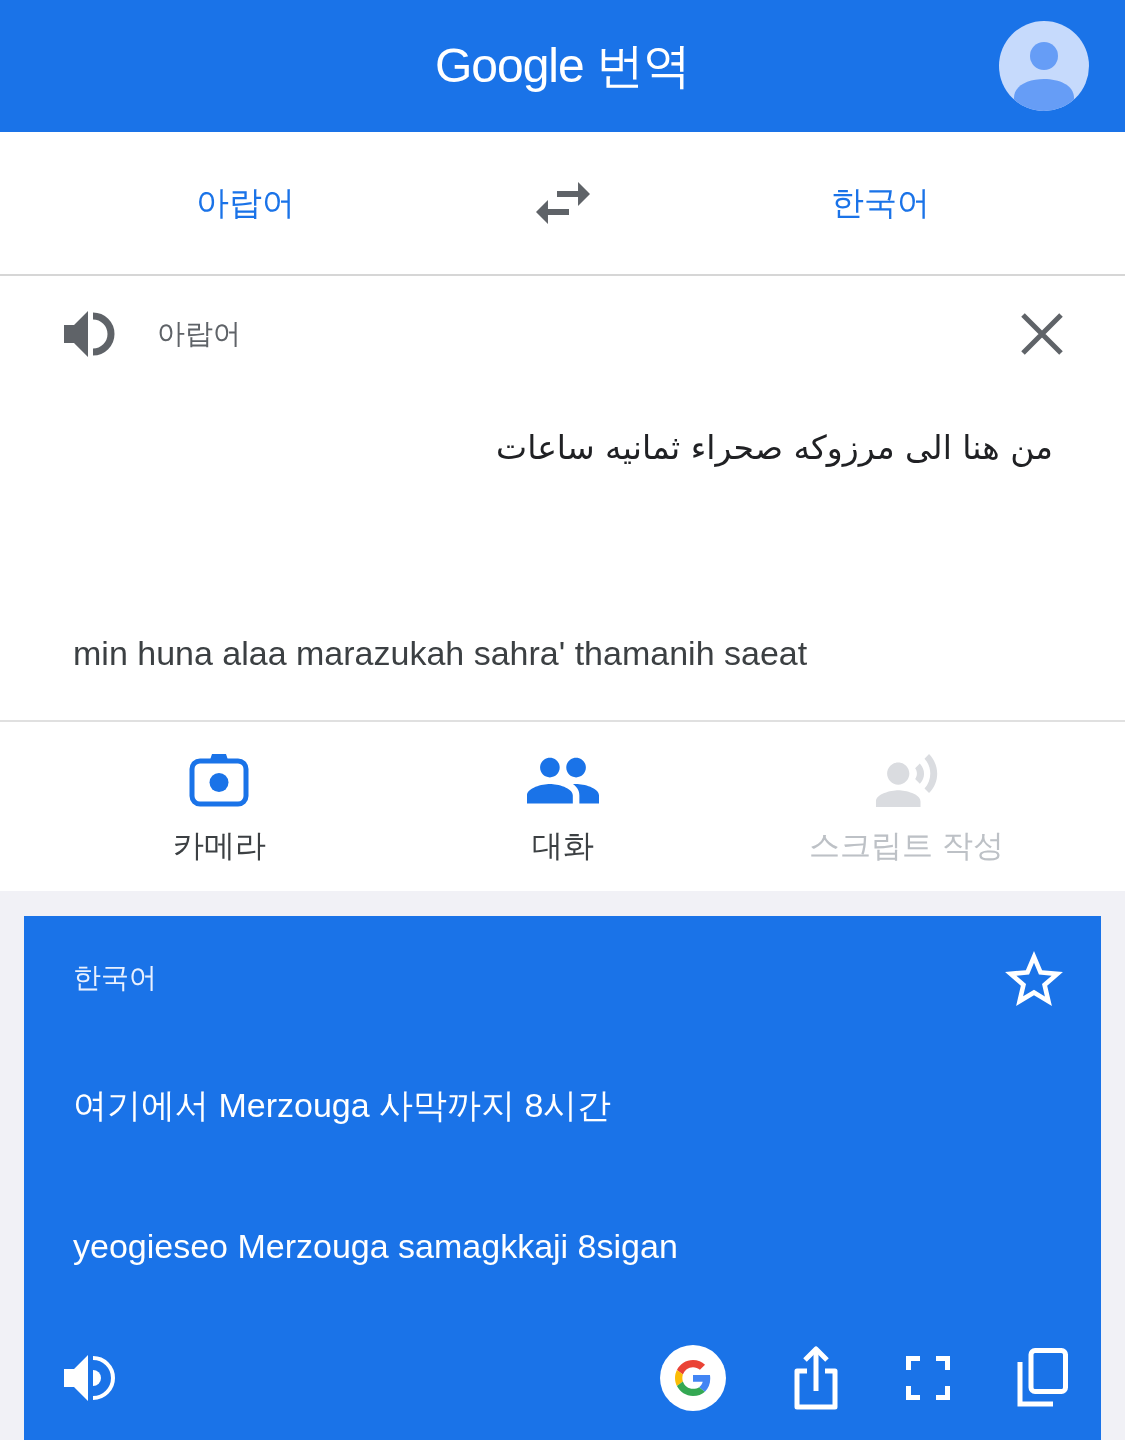 The height and width of the screenshot is (1440, 1125). I want to click on two-people-icon, so click(563, 780).